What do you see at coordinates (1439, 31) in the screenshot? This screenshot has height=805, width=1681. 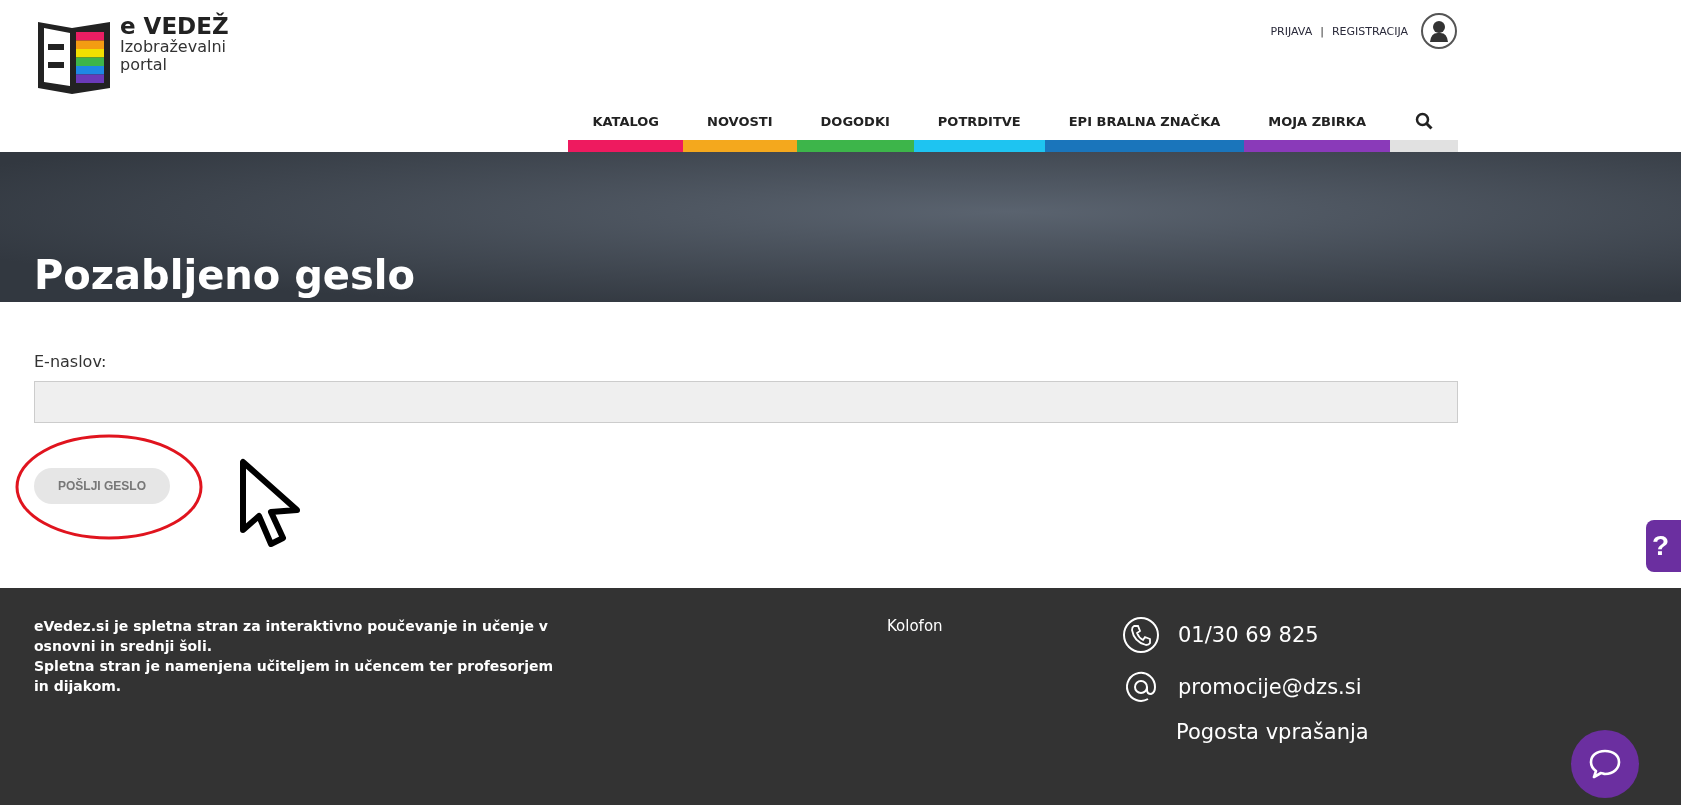 I see `user-avatar-icon` at bounding box center [1439, 31].